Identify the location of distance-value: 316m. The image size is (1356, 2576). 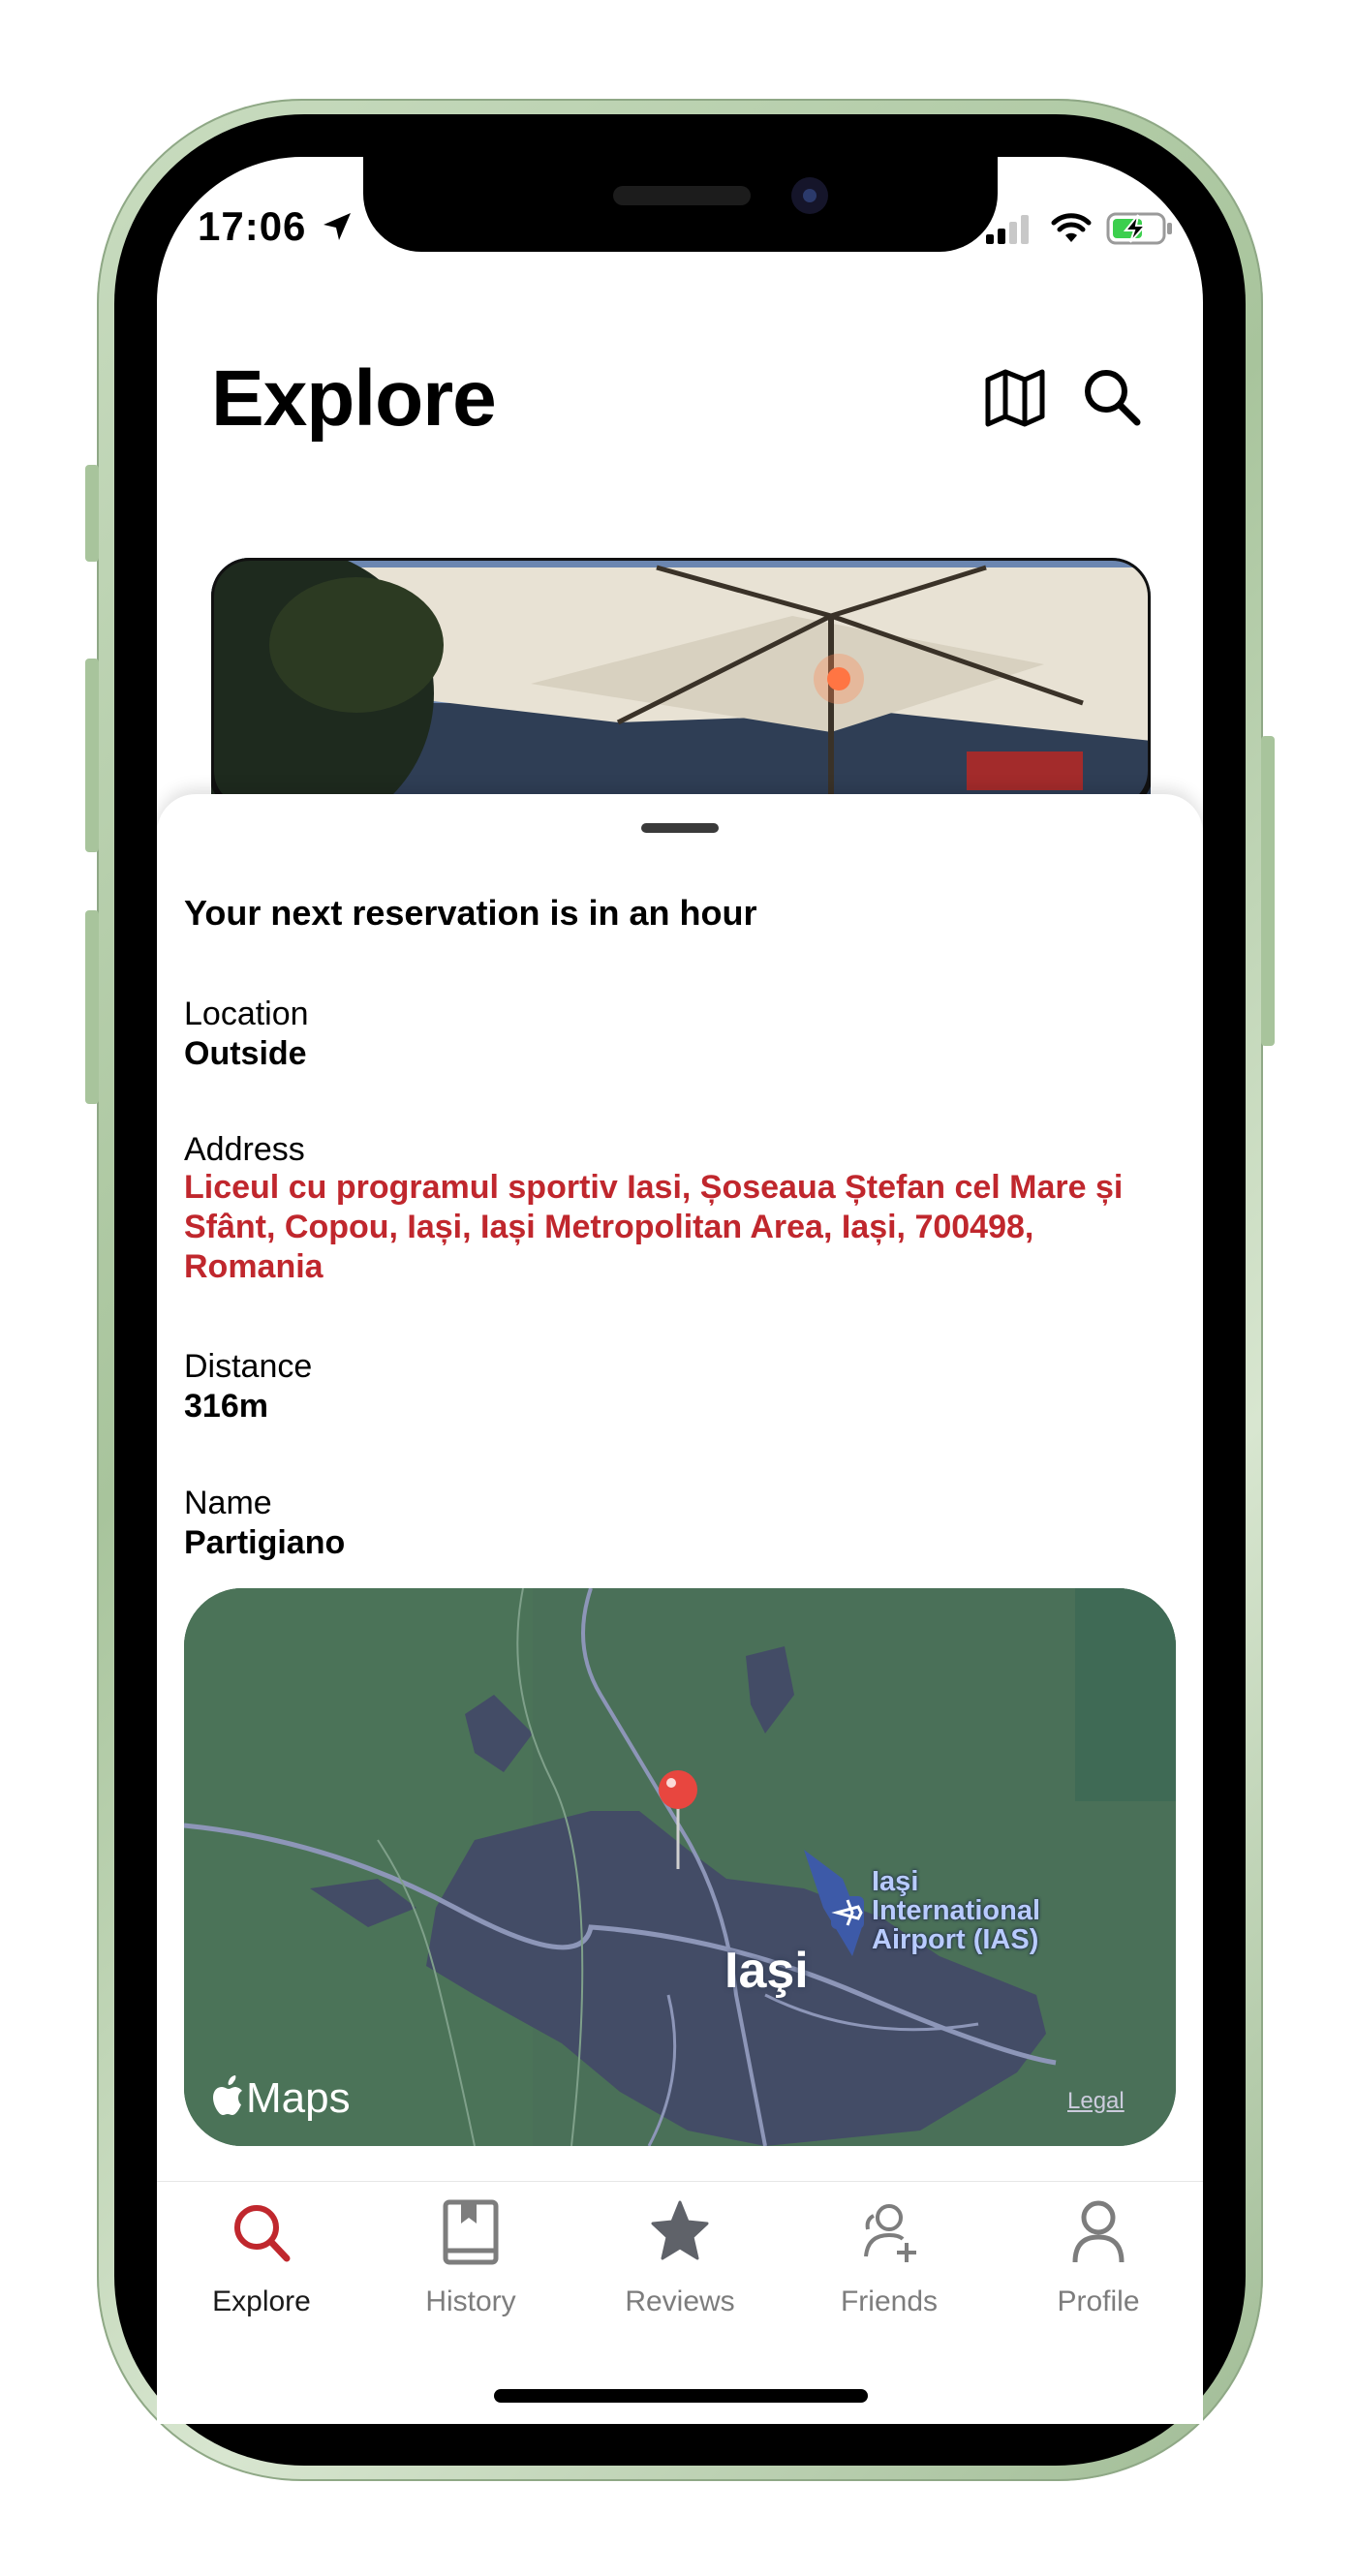
(226, 1406).